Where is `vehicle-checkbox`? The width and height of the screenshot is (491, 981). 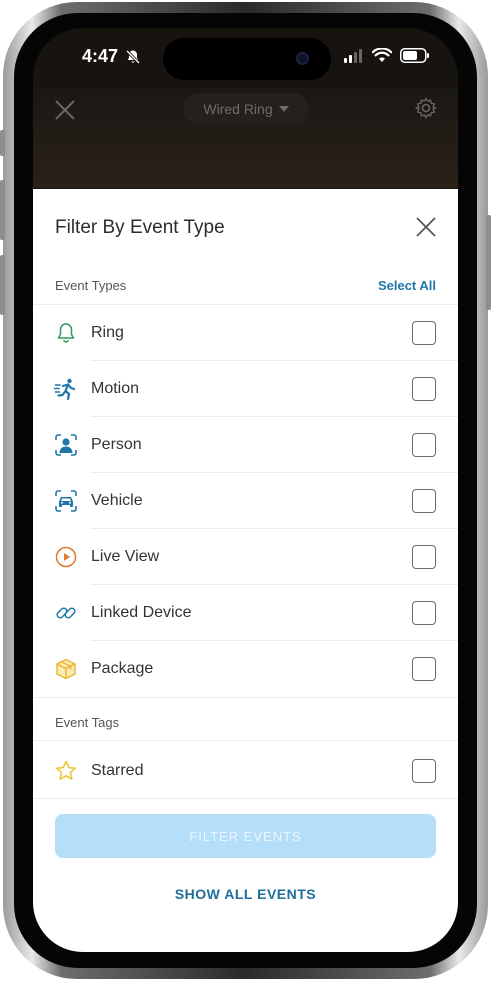 vehicle-checkbox is located at coordinates (424, 501).